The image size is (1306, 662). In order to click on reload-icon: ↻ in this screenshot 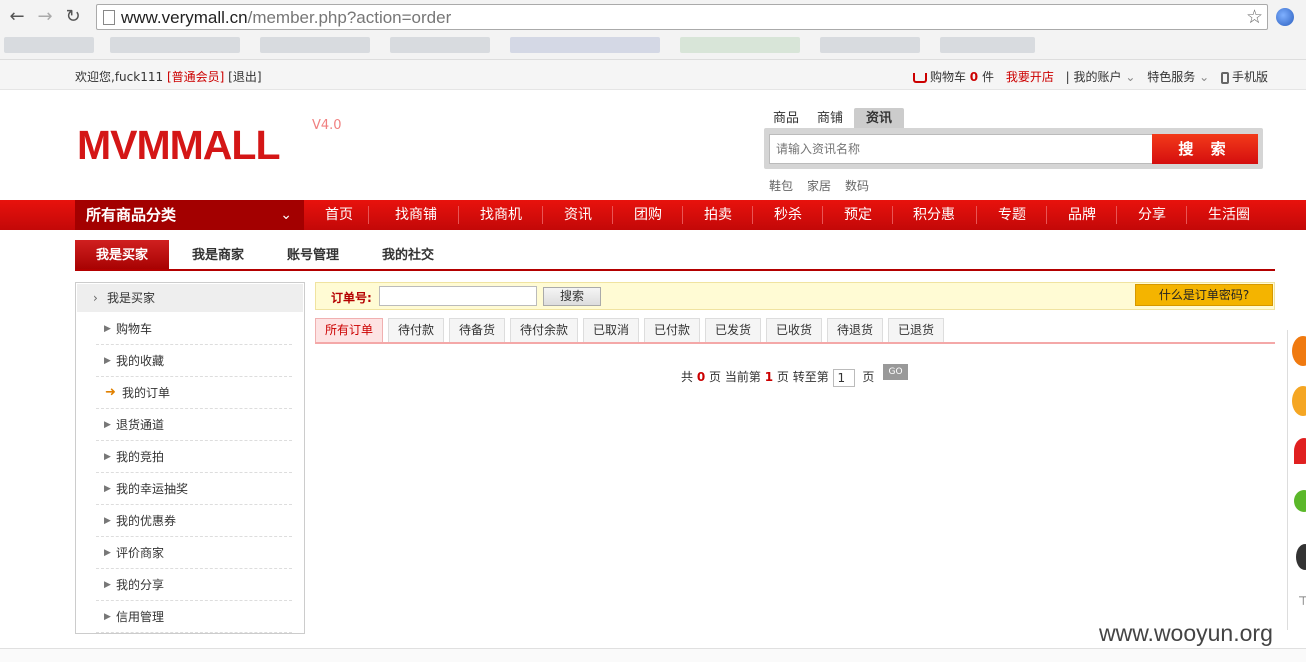, I will do `click(73, 17)`.